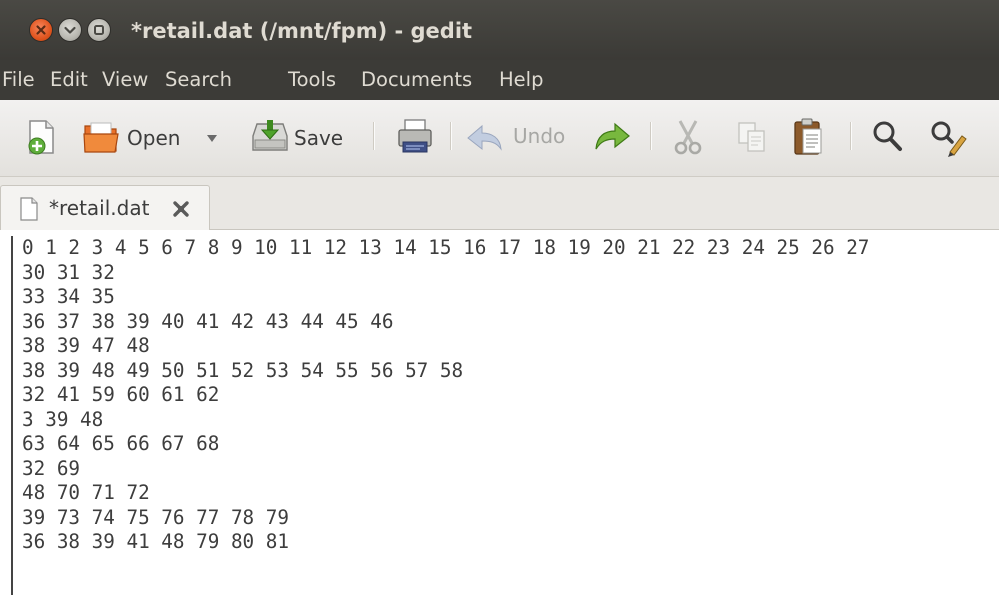 The width and height of the screenshot is (999, 595). Describe the element at coordinates (12, 415) in the screenshot. I see `text-cursor` at that location.